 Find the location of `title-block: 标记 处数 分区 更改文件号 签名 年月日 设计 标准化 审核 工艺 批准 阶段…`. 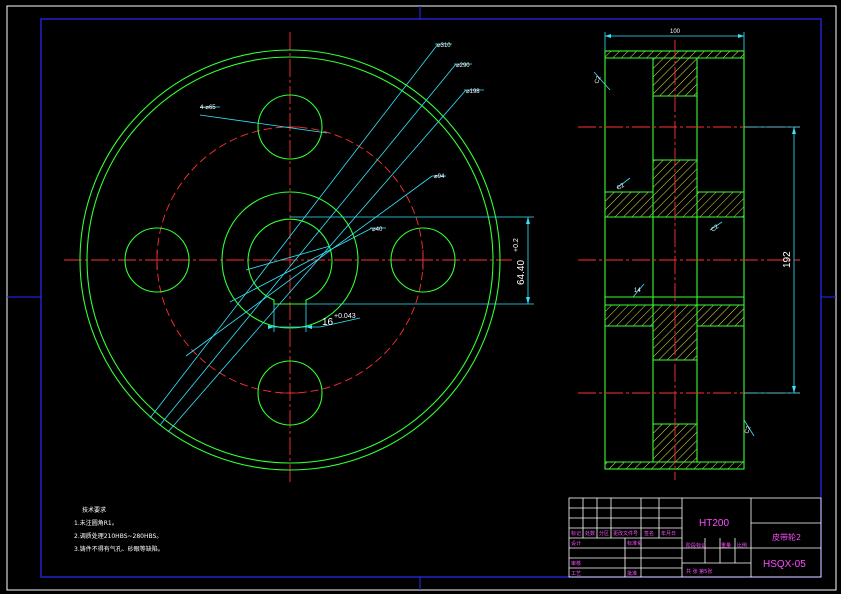

title-block: 标记 处数 分区 更改文件号 签名 年月日 设计 标准化 审核 工艺 批准 阶段… is located at coordinates (695, 537).